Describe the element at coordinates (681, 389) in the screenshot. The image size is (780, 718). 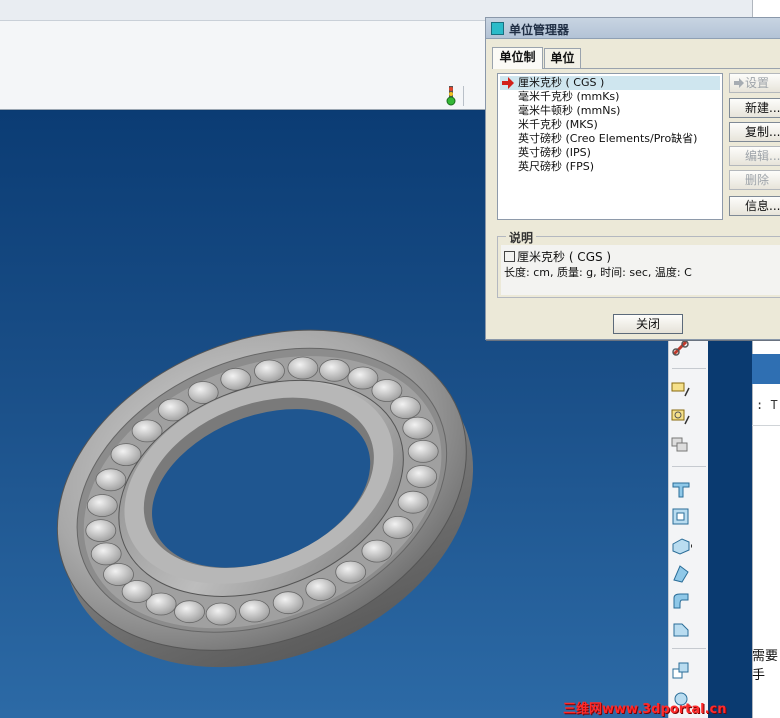
I see `datum-plane-icon` at that location.